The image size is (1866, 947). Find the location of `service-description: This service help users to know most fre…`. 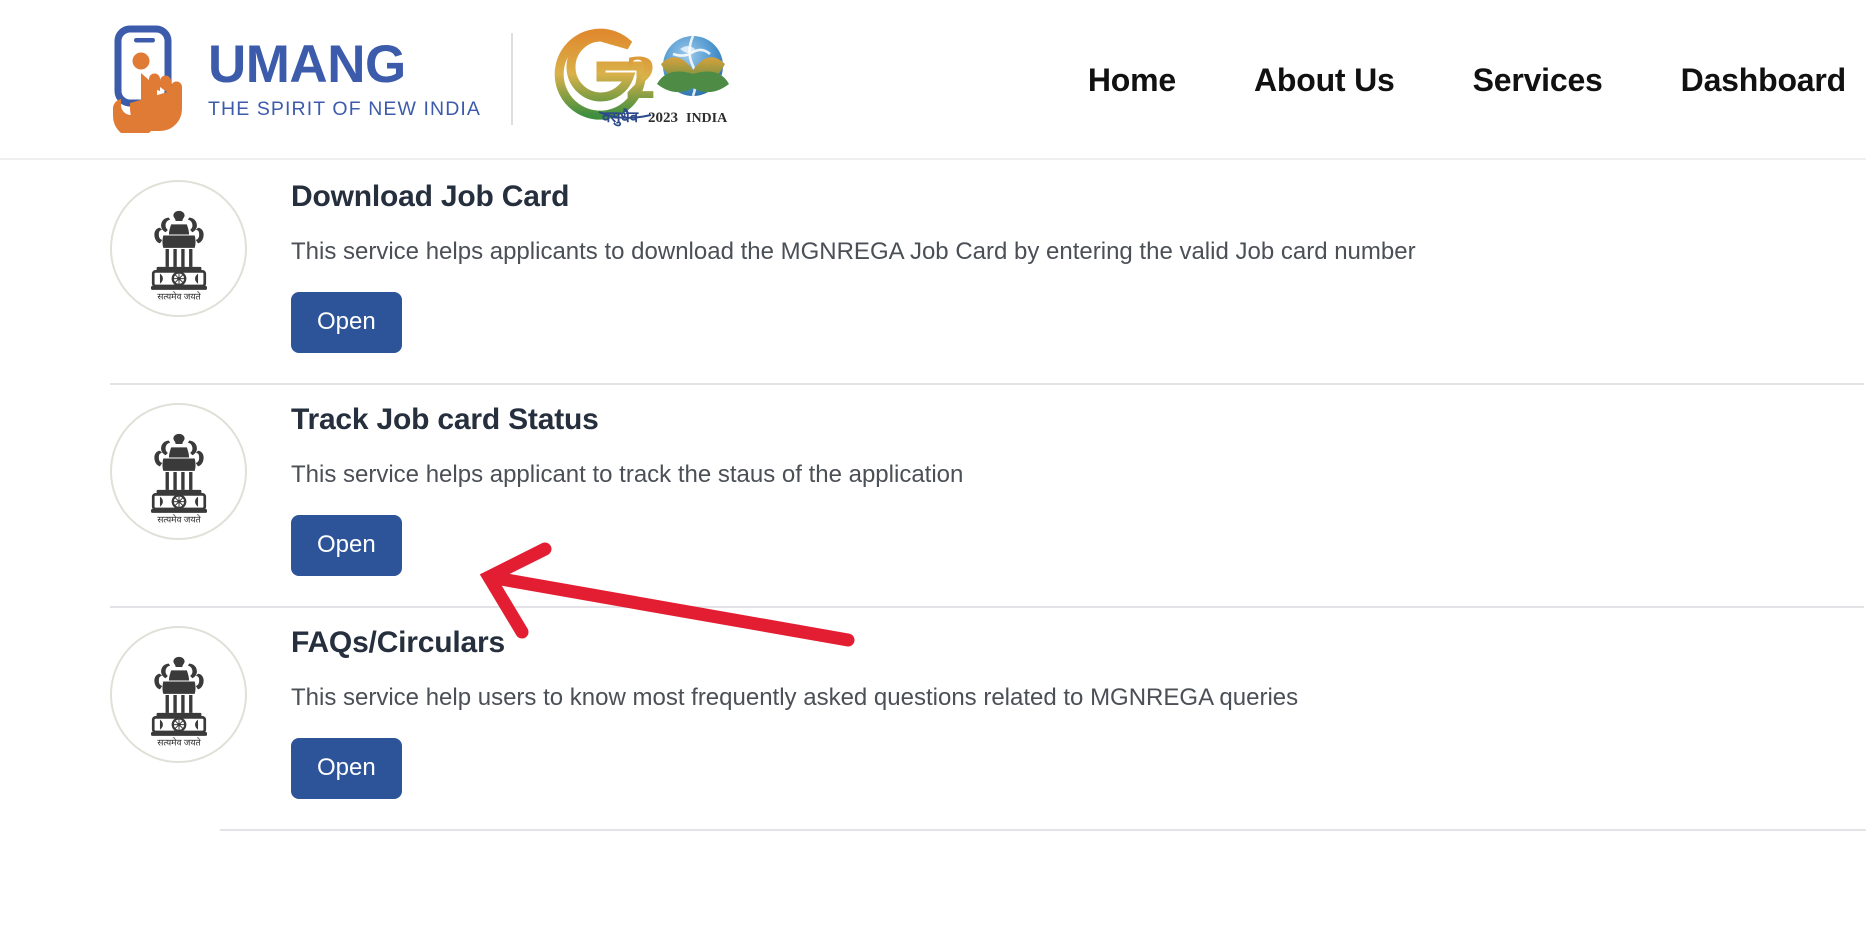

service-description: This service help users to know most fre… is located at coordinates (795, 698).